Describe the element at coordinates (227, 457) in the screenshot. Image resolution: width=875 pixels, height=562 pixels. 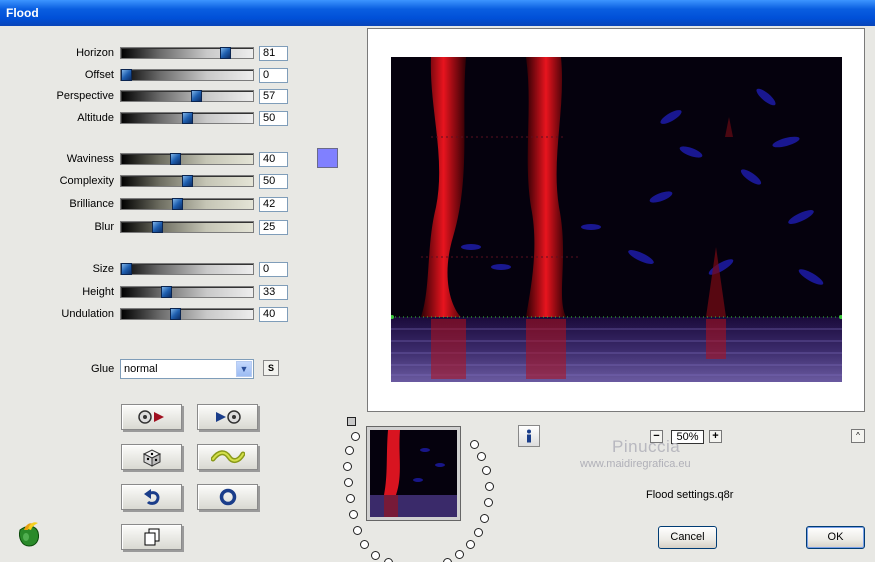
I see `wave-button` at that location.